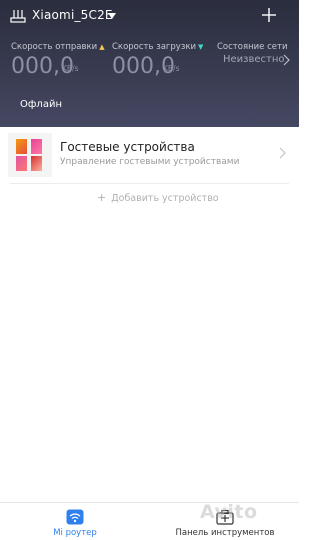 The width and height of the screenshot is (320, 540). What do you see at coordinates (254, 59) in the screenshot?
I see `network-status-value: Неизвестно` at bounding box center [254, 59].